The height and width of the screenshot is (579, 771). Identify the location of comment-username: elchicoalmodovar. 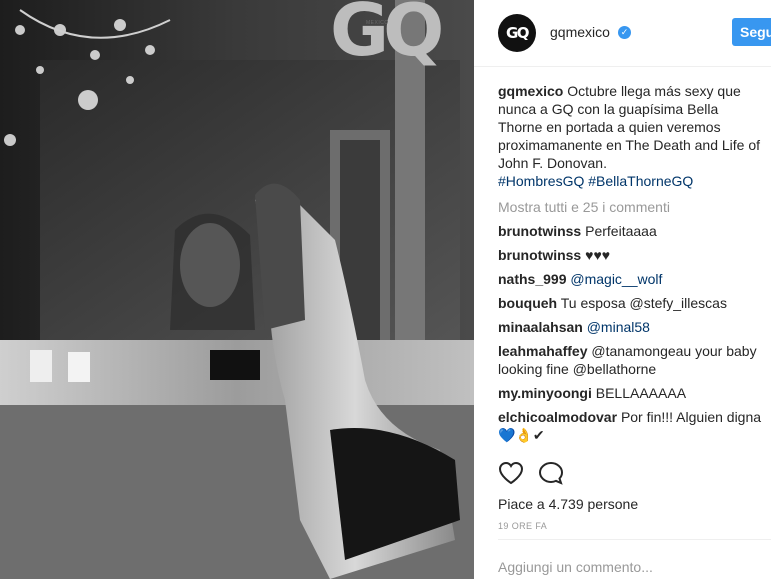
(557, 417).